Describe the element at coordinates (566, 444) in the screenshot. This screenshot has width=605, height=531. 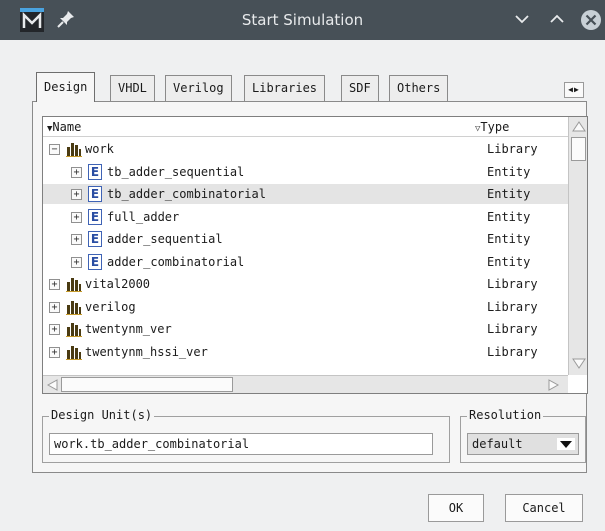
I see `dropdown-arrow-icon` at that location.